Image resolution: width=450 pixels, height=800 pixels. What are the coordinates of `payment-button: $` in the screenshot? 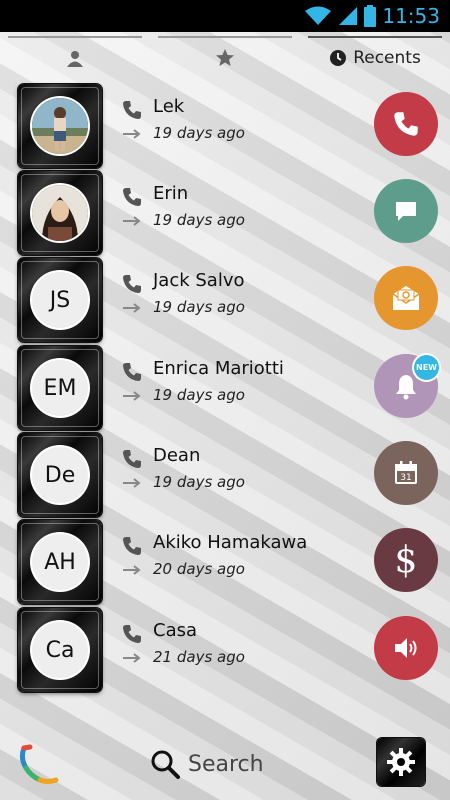 It's located at (406, 560).